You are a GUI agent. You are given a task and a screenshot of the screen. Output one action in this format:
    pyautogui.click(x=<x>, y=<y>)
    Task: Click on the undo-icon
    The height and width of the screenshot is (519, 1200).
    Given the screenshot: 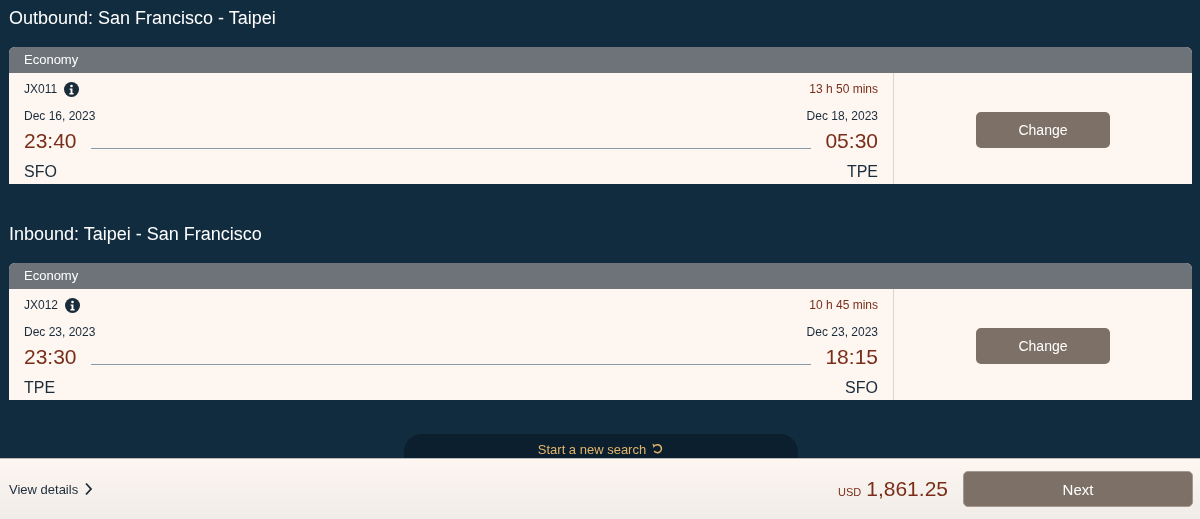 What is the action you would take?
    pyautogui.click(x=657, y=447)
    